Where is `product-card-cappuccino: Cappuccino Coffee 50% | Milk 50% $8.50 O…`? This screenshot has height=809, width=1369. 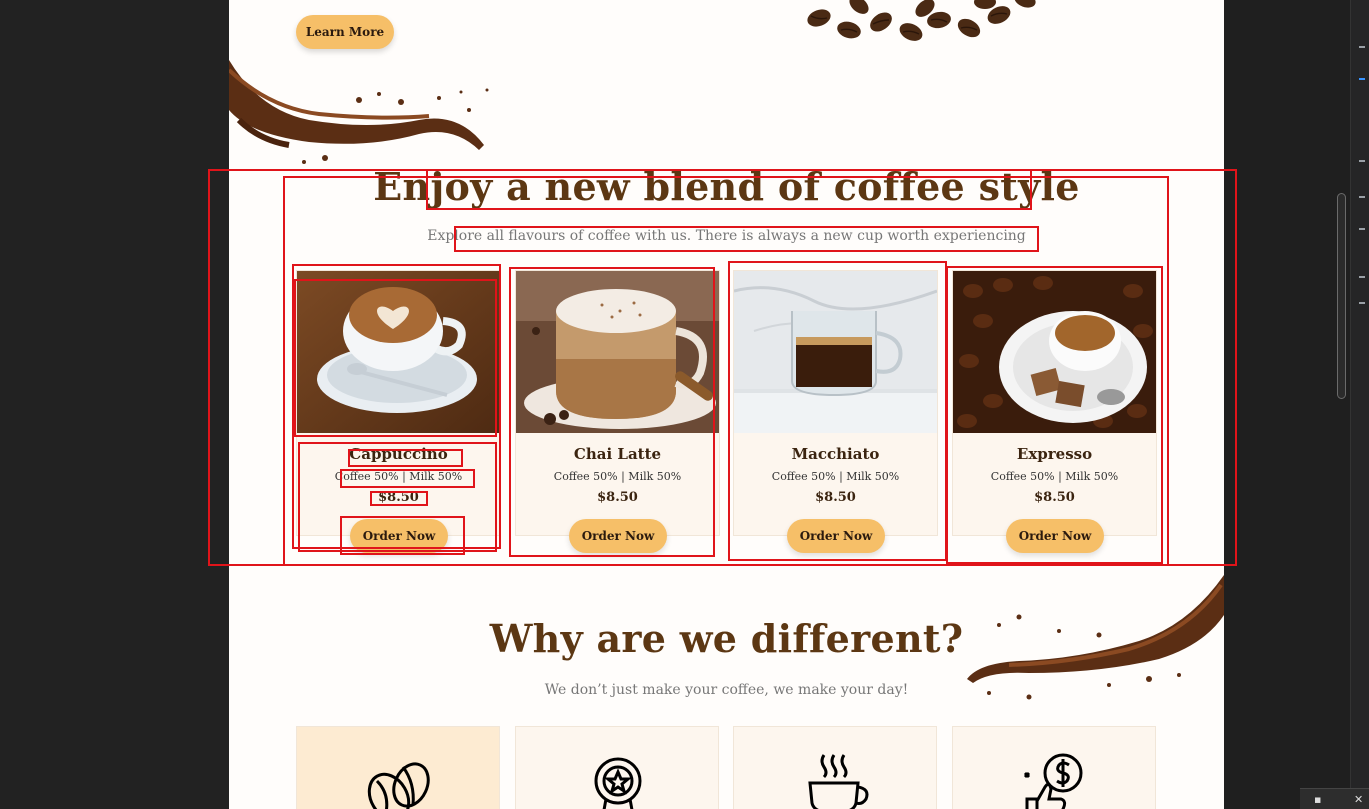 product-card-cappuccino: Cappuccino Coffee 50% | Milk 50% $8.50 O… is located at coordinates (398, 411).